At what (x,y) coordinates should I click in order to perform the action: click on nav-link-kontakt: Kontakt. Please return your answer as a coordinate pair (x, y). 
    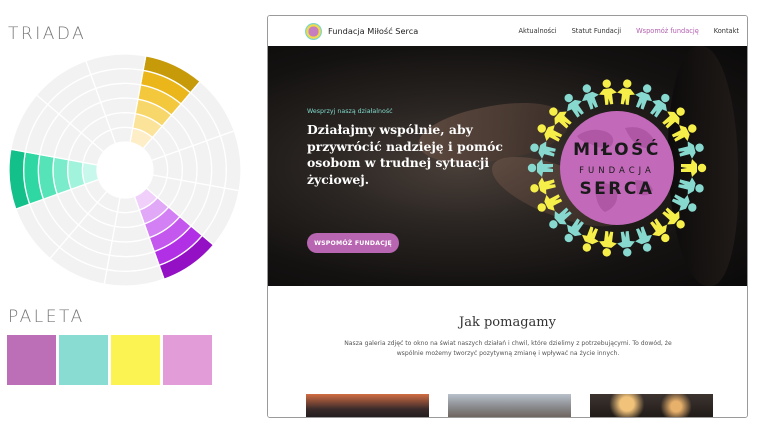
    Looking at the image, I should click on (726, 31).